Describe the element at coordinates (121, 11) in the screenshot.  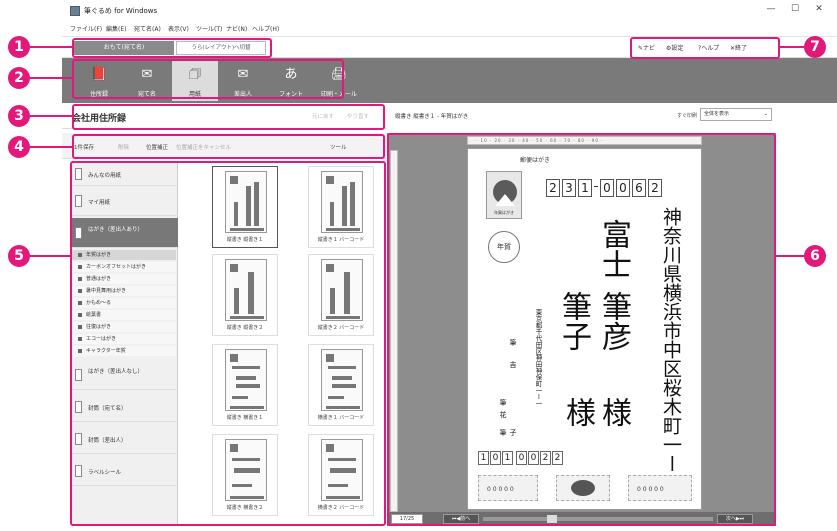
I see `window-title: 筆ぐるめ for Windows` at that location.